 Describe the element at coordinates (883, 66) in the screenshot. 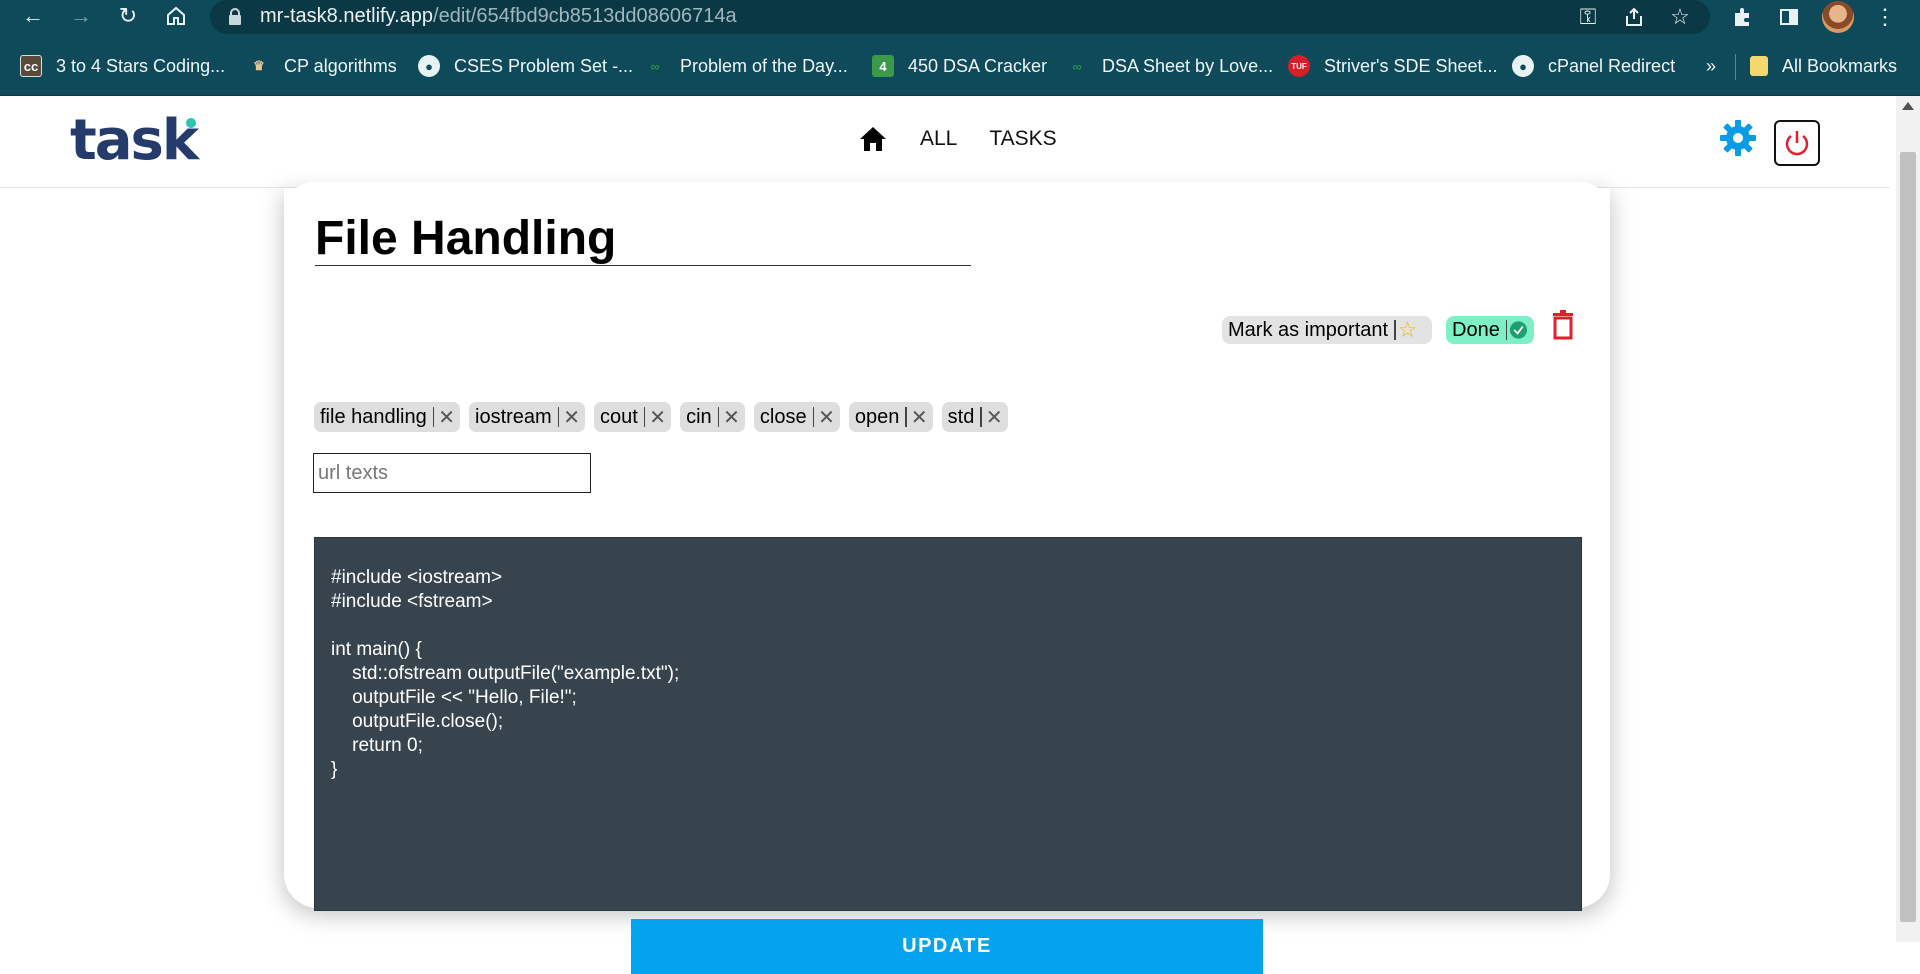

I see `four-icon: 4` at that location.